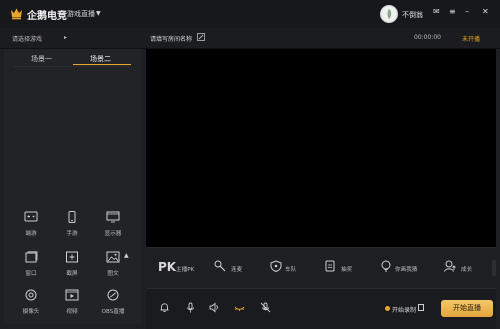 The width and height of the screenshot is (500, 329). What do you see at coordinates (16, 14) in the screenshot?
I see `app-logo-icon` at bounding box center [16, 14].